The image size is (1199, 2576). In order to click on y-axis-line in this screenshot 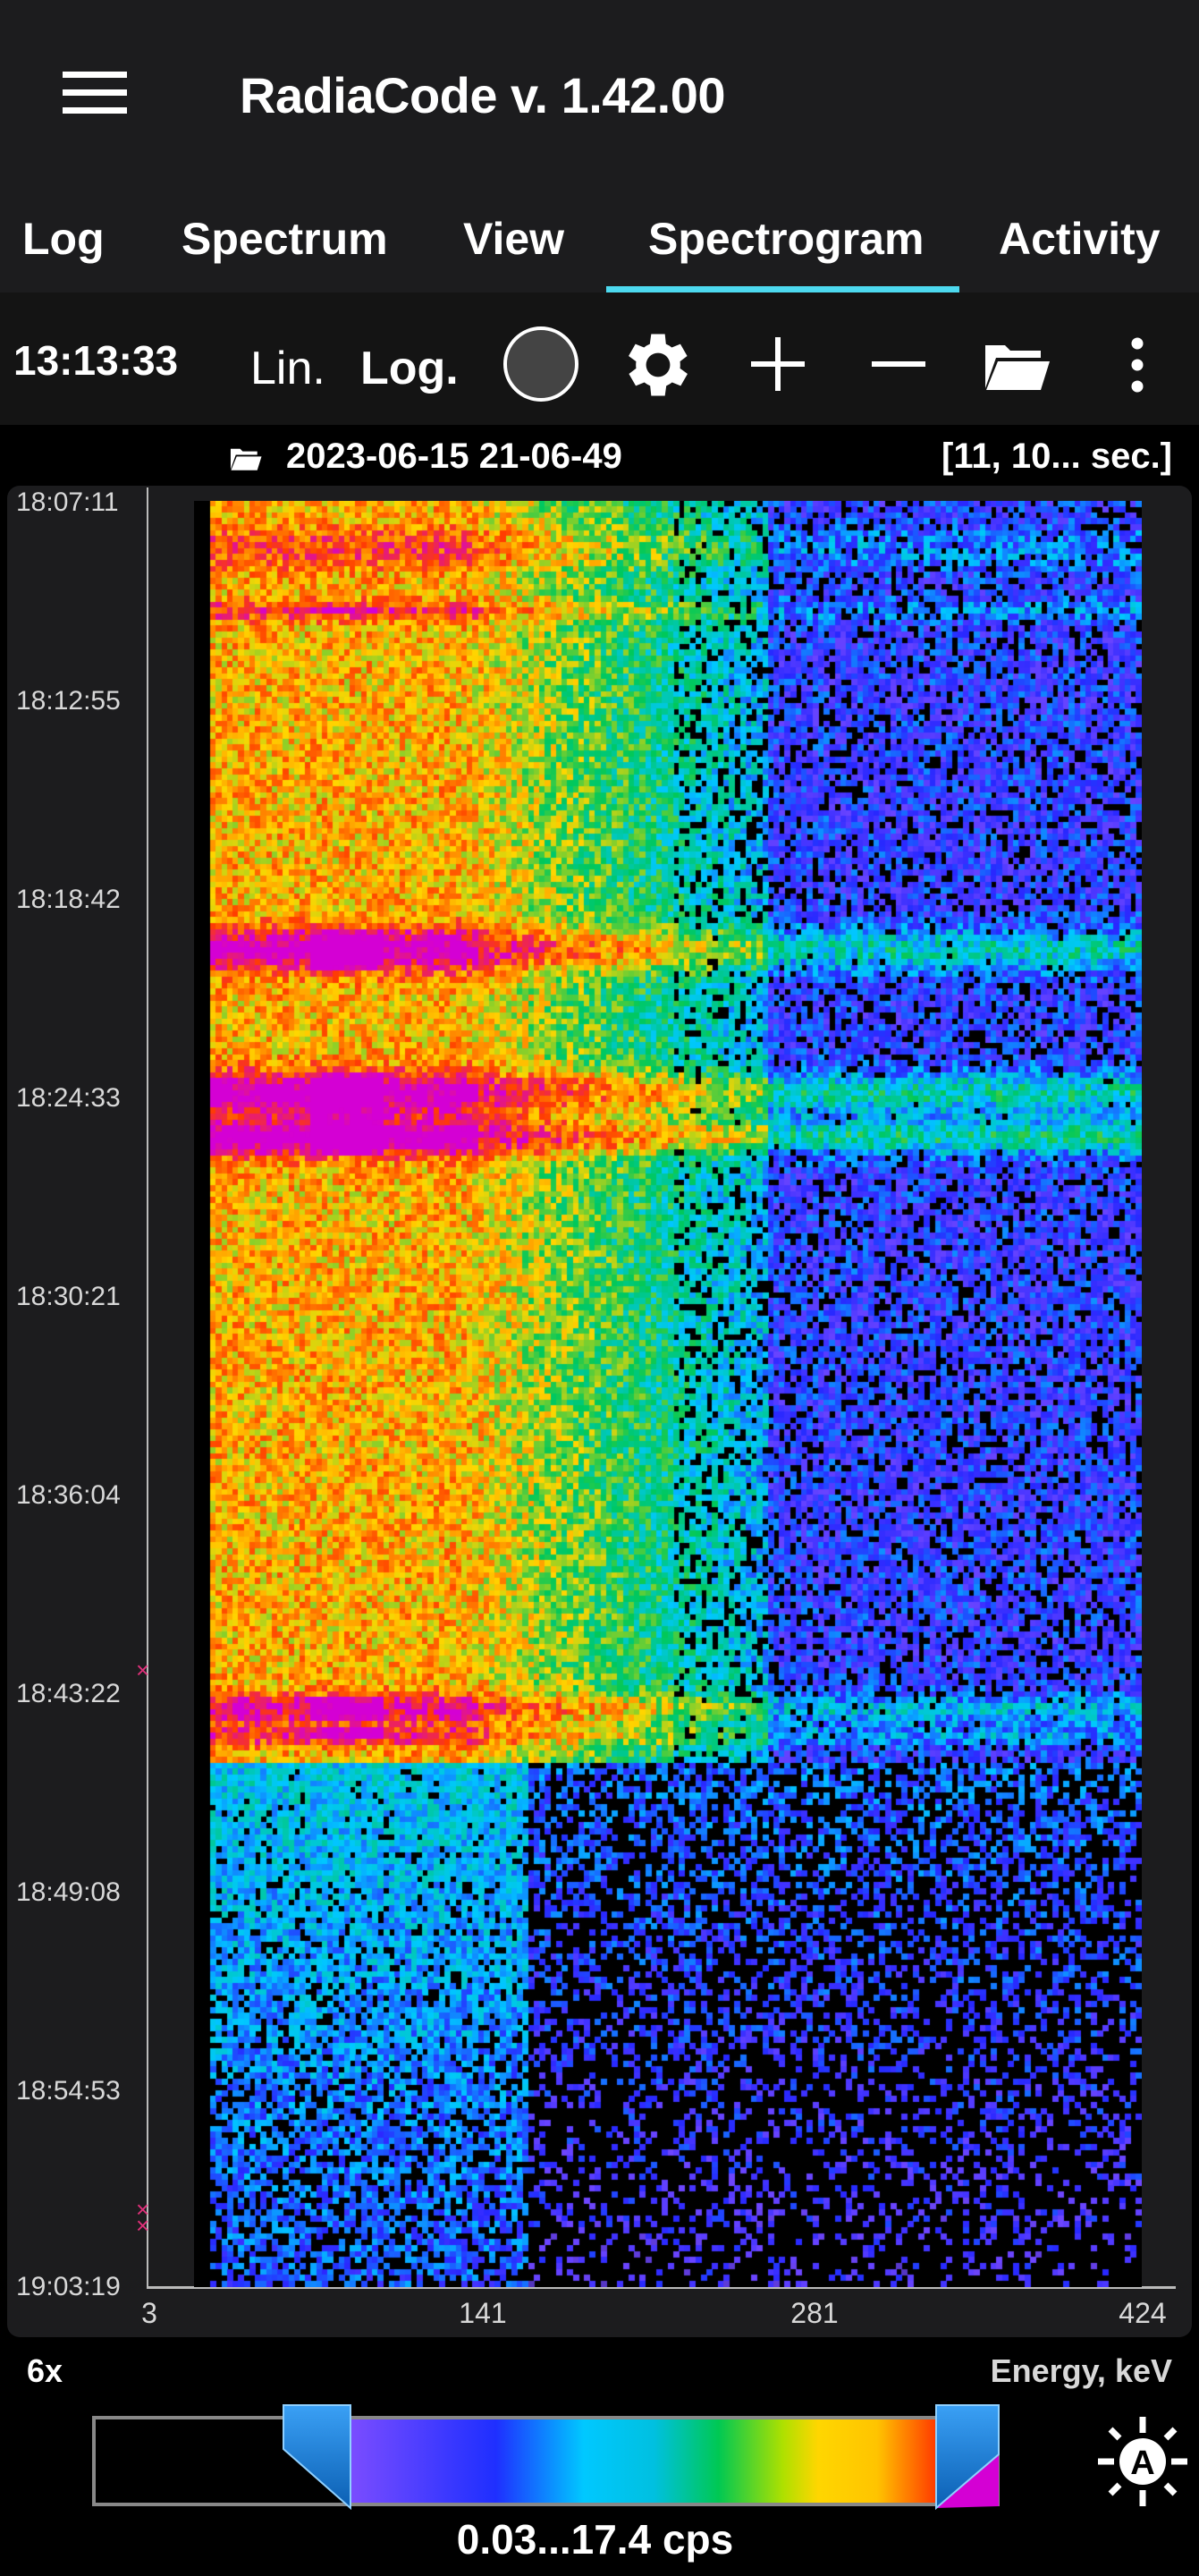, I will do `click(147, 1388)`.